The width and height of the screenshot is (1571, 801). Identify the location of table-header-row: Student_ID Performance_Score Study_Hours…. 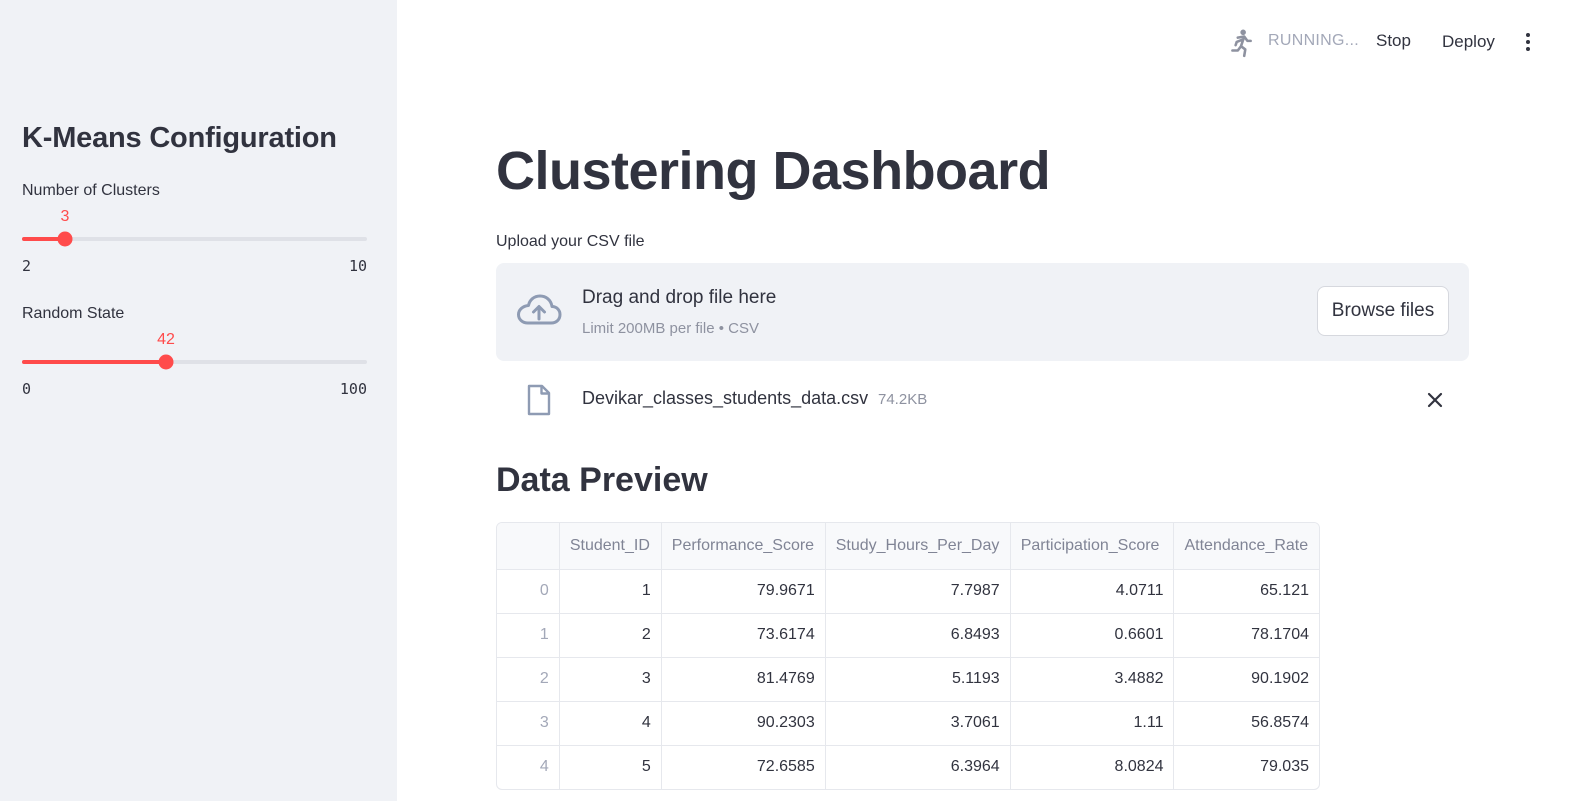
(908, 546).